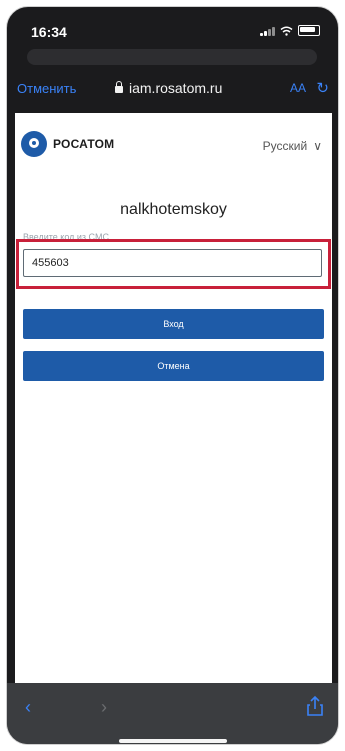 The height and width of the screenshot is (751, 345). I want to click on rosatom-logo: РОСАТОМ, so click(67, 144).